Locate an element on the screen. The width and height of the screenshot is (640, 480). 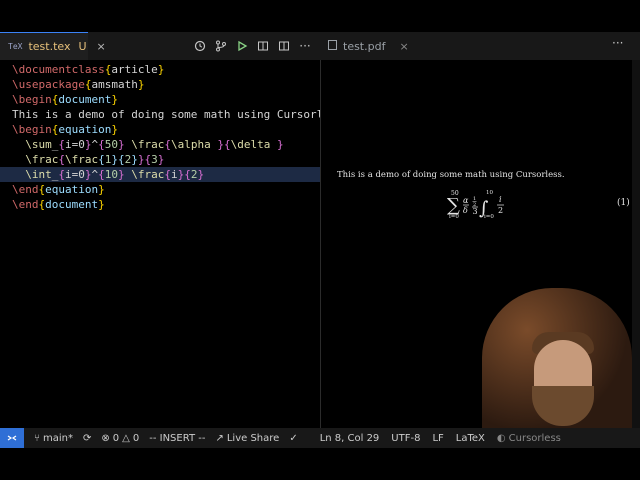
tab-test-tex: TeX test.tex U × is located at coordinates (53, 46).